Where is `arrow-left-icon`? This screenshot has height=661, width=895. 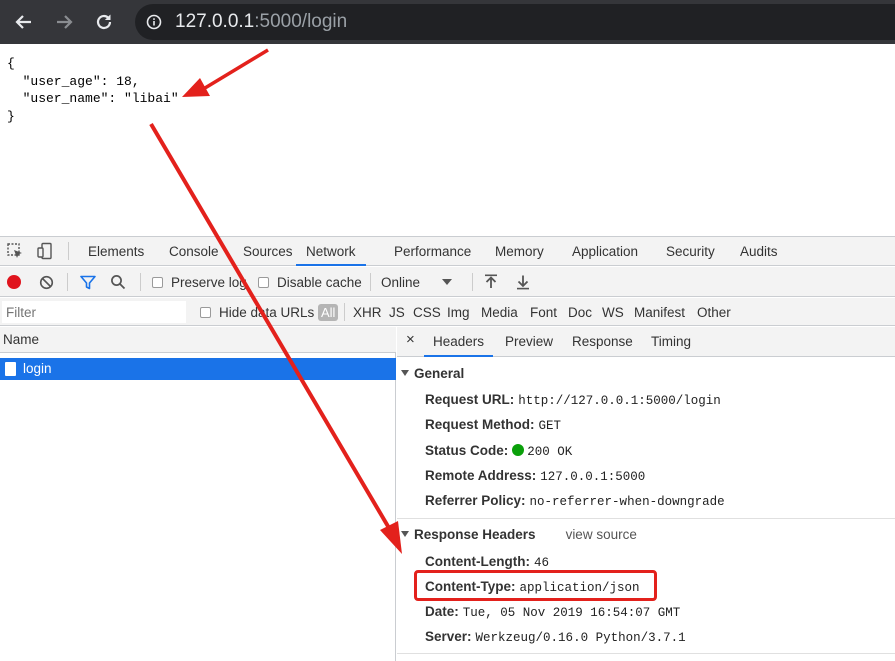 arrow-left-icon is located at coordinates (23, 22).